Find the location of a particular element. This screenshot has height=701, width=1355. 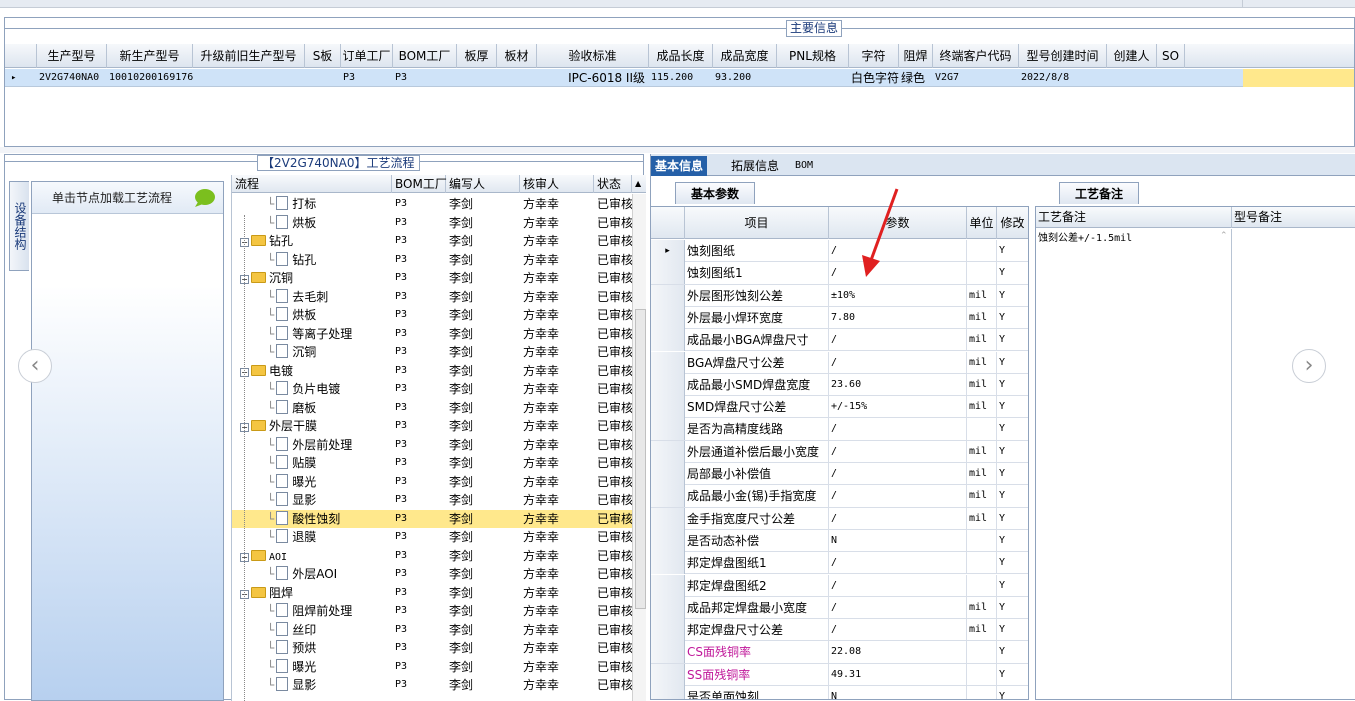

table-row: BGA焊盘尺寸公差 / mil Y is located at coordinates (839, 362).